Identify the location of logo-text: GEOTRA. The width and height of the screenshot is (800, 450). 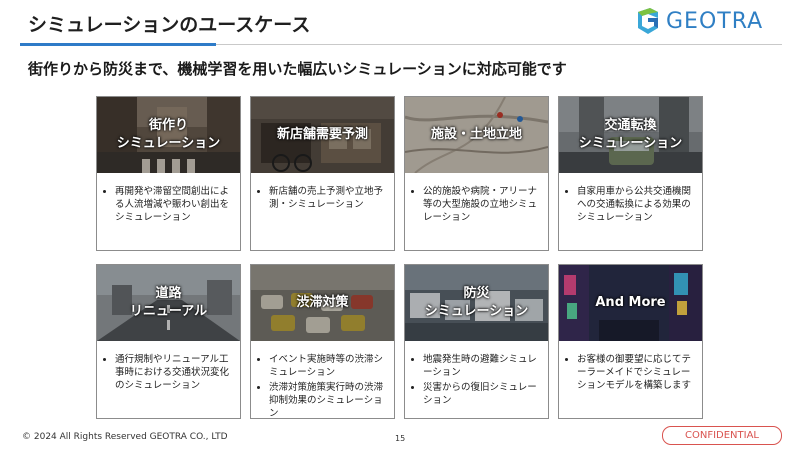
(715, 21).